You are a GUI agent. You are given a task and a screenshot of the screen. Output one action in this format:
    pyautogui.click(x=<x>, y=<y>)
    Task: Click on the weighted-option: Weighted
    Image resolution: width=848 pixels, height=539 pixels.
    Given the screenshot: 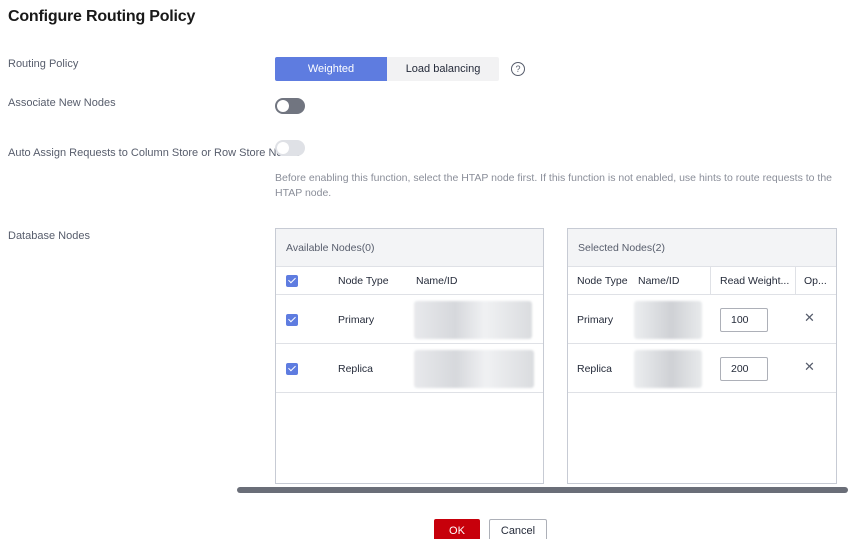 What is the action you would take?
    pyautogui.click(x=331, y=69)
    